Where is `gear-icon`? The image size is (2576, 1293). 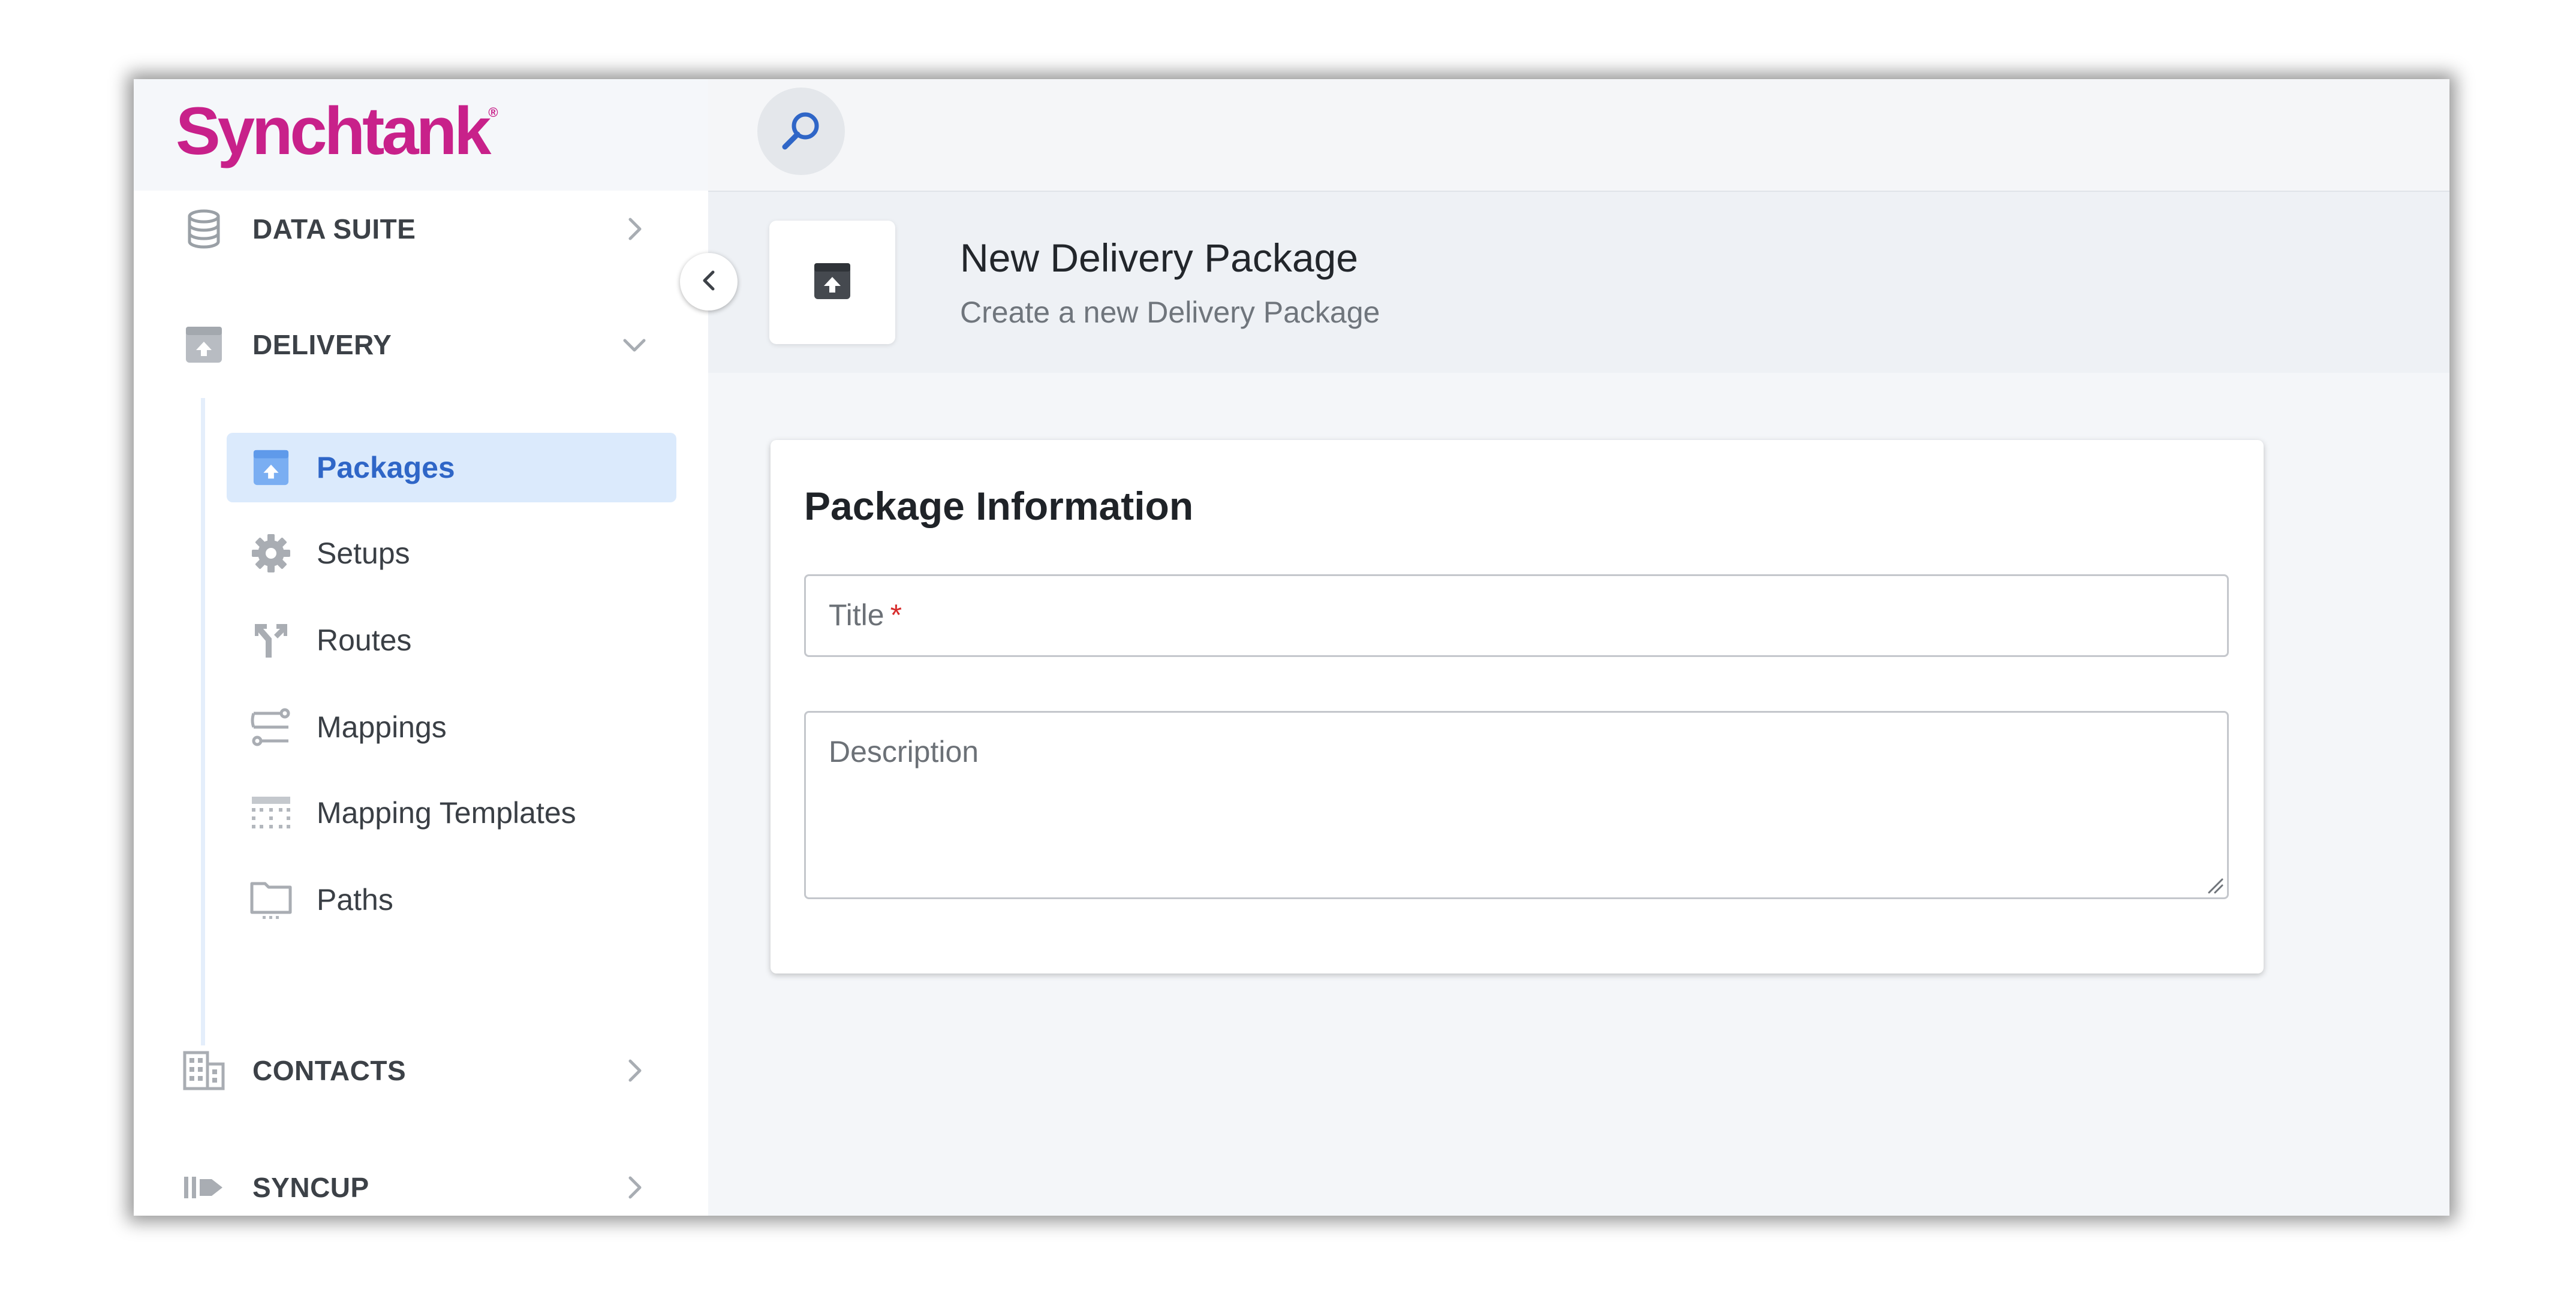 gear-icon is located at coordinates (271, 553).